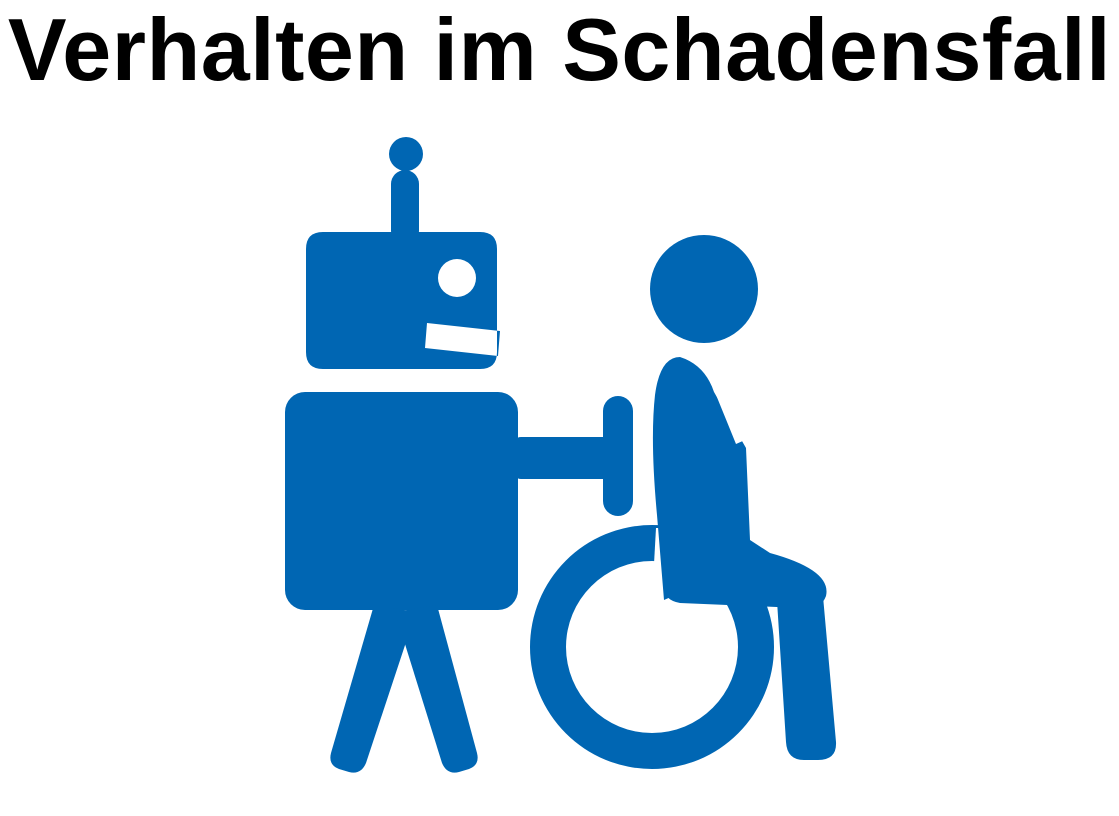  What do you see at coordinates (436, 689) in the screenshot?
I see `robot-leg-right` at bounding box center [436, 689].